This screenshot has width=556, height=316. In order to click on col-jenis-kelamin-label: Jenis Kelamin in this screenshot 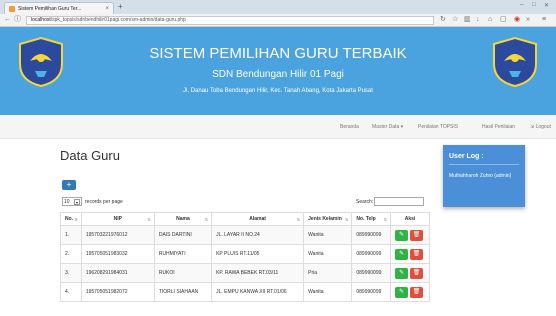, I will do `click(325, 219)`.